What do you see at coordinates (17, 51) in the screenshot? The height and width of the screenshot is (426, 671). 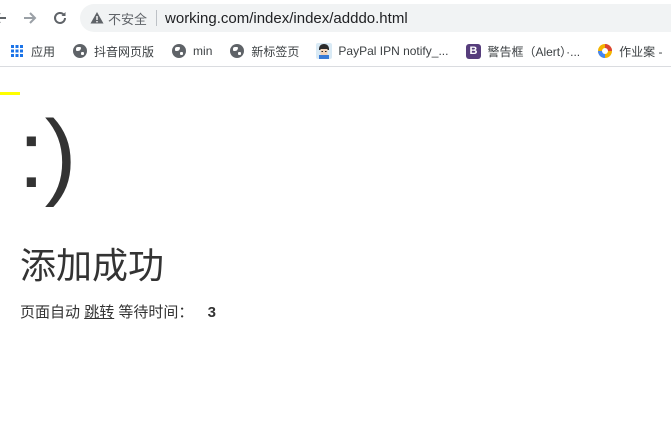 I see `apps-grid-icon` at bounding box center [17, 51].